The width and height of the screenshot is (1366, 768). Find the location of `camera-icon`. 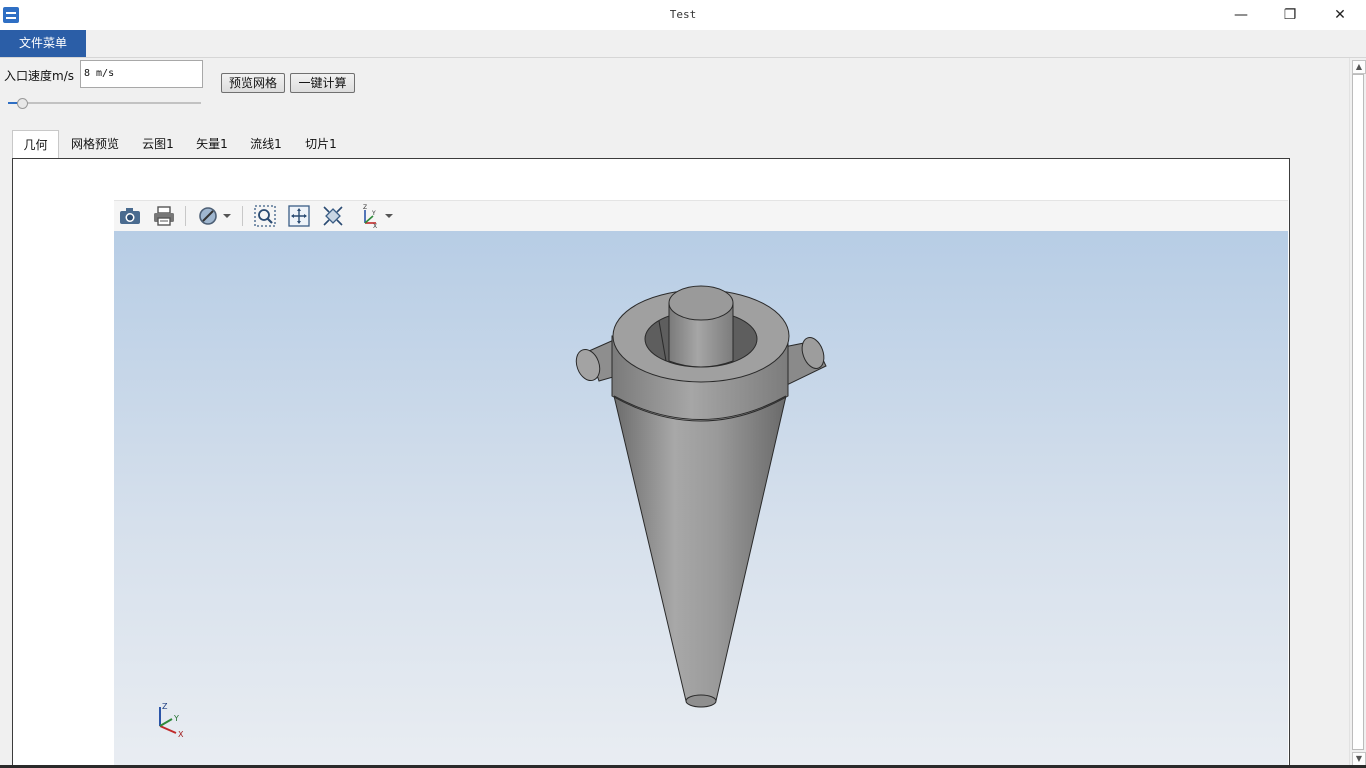

camera-icon is located at coordinates (130, 216).